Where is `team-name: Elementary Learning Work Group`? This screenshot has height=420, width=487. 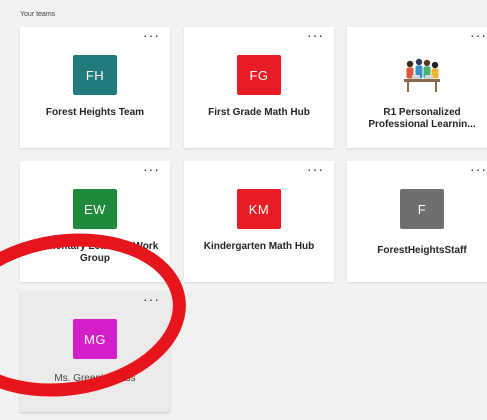
team-name: Elementary Learning Work Group is located at coordinates (95, 252).